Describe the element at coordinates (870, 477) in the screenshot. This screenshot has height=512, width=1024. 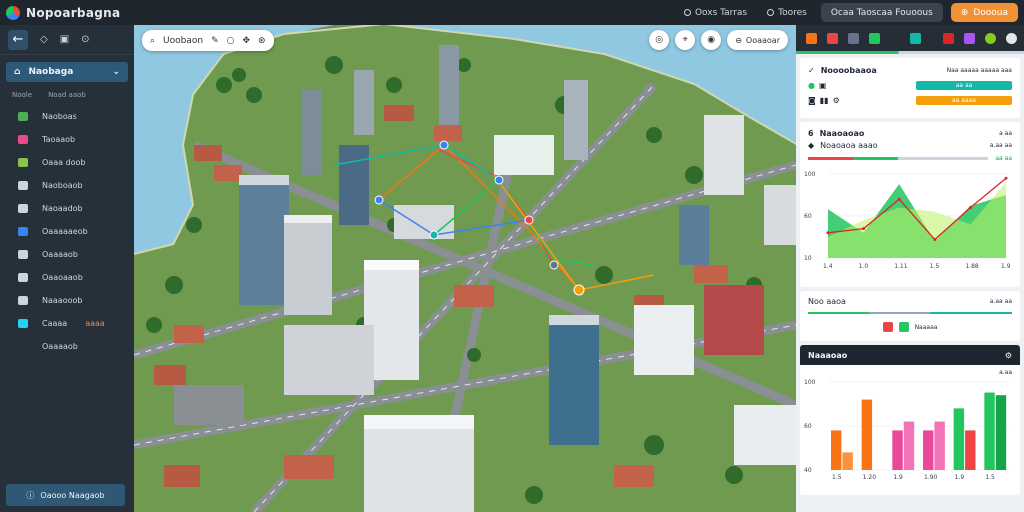
I see `x-tick-label: 1.20` at that location.